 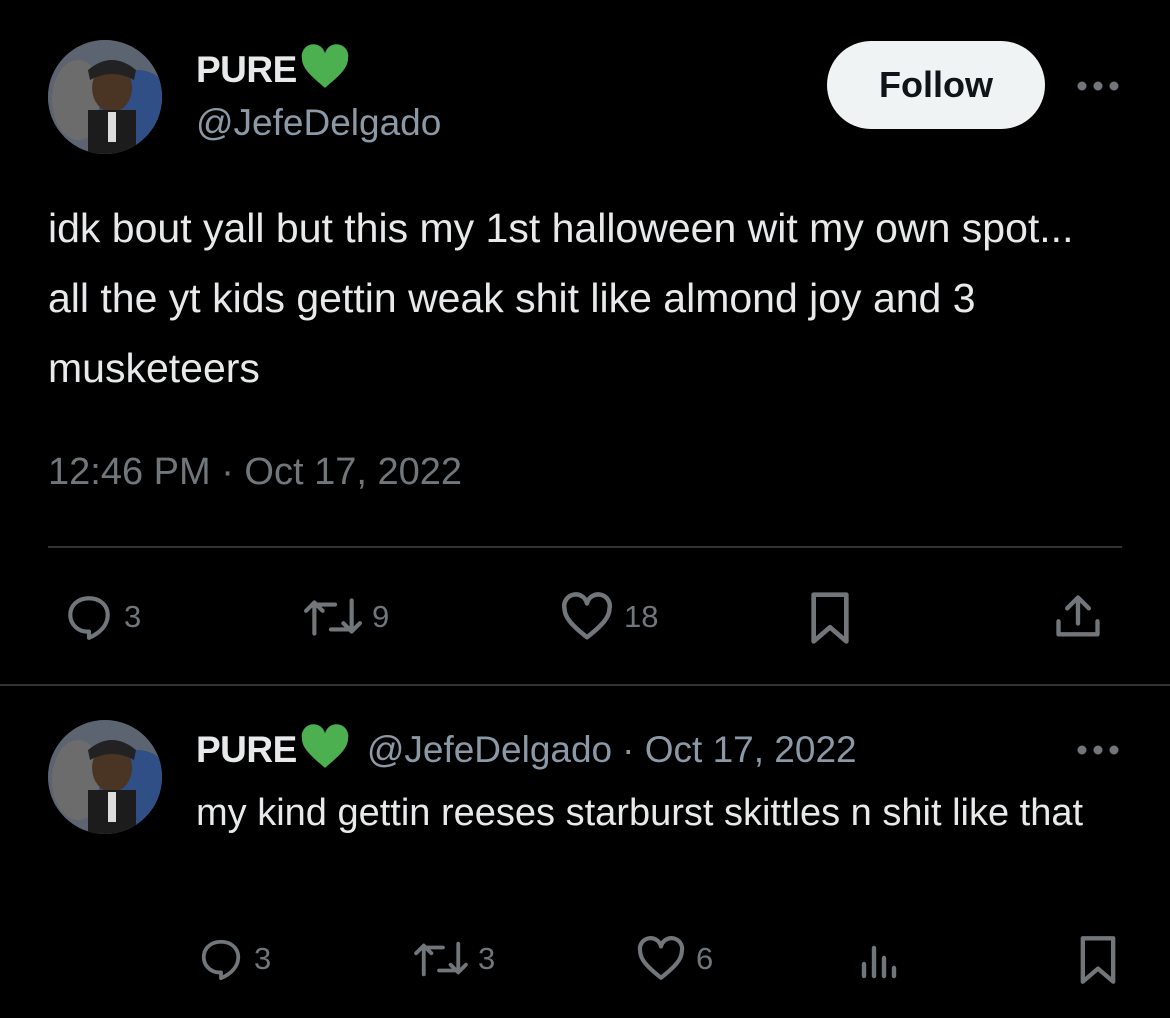 I want to click on retweet-count: 3, so click(x=487, y=958).